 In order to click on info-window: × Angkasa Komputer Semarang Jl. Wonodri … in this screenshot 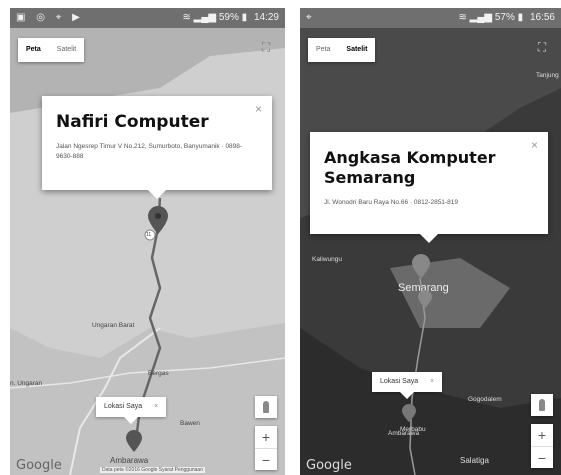, I will do `click(429, 187)`.